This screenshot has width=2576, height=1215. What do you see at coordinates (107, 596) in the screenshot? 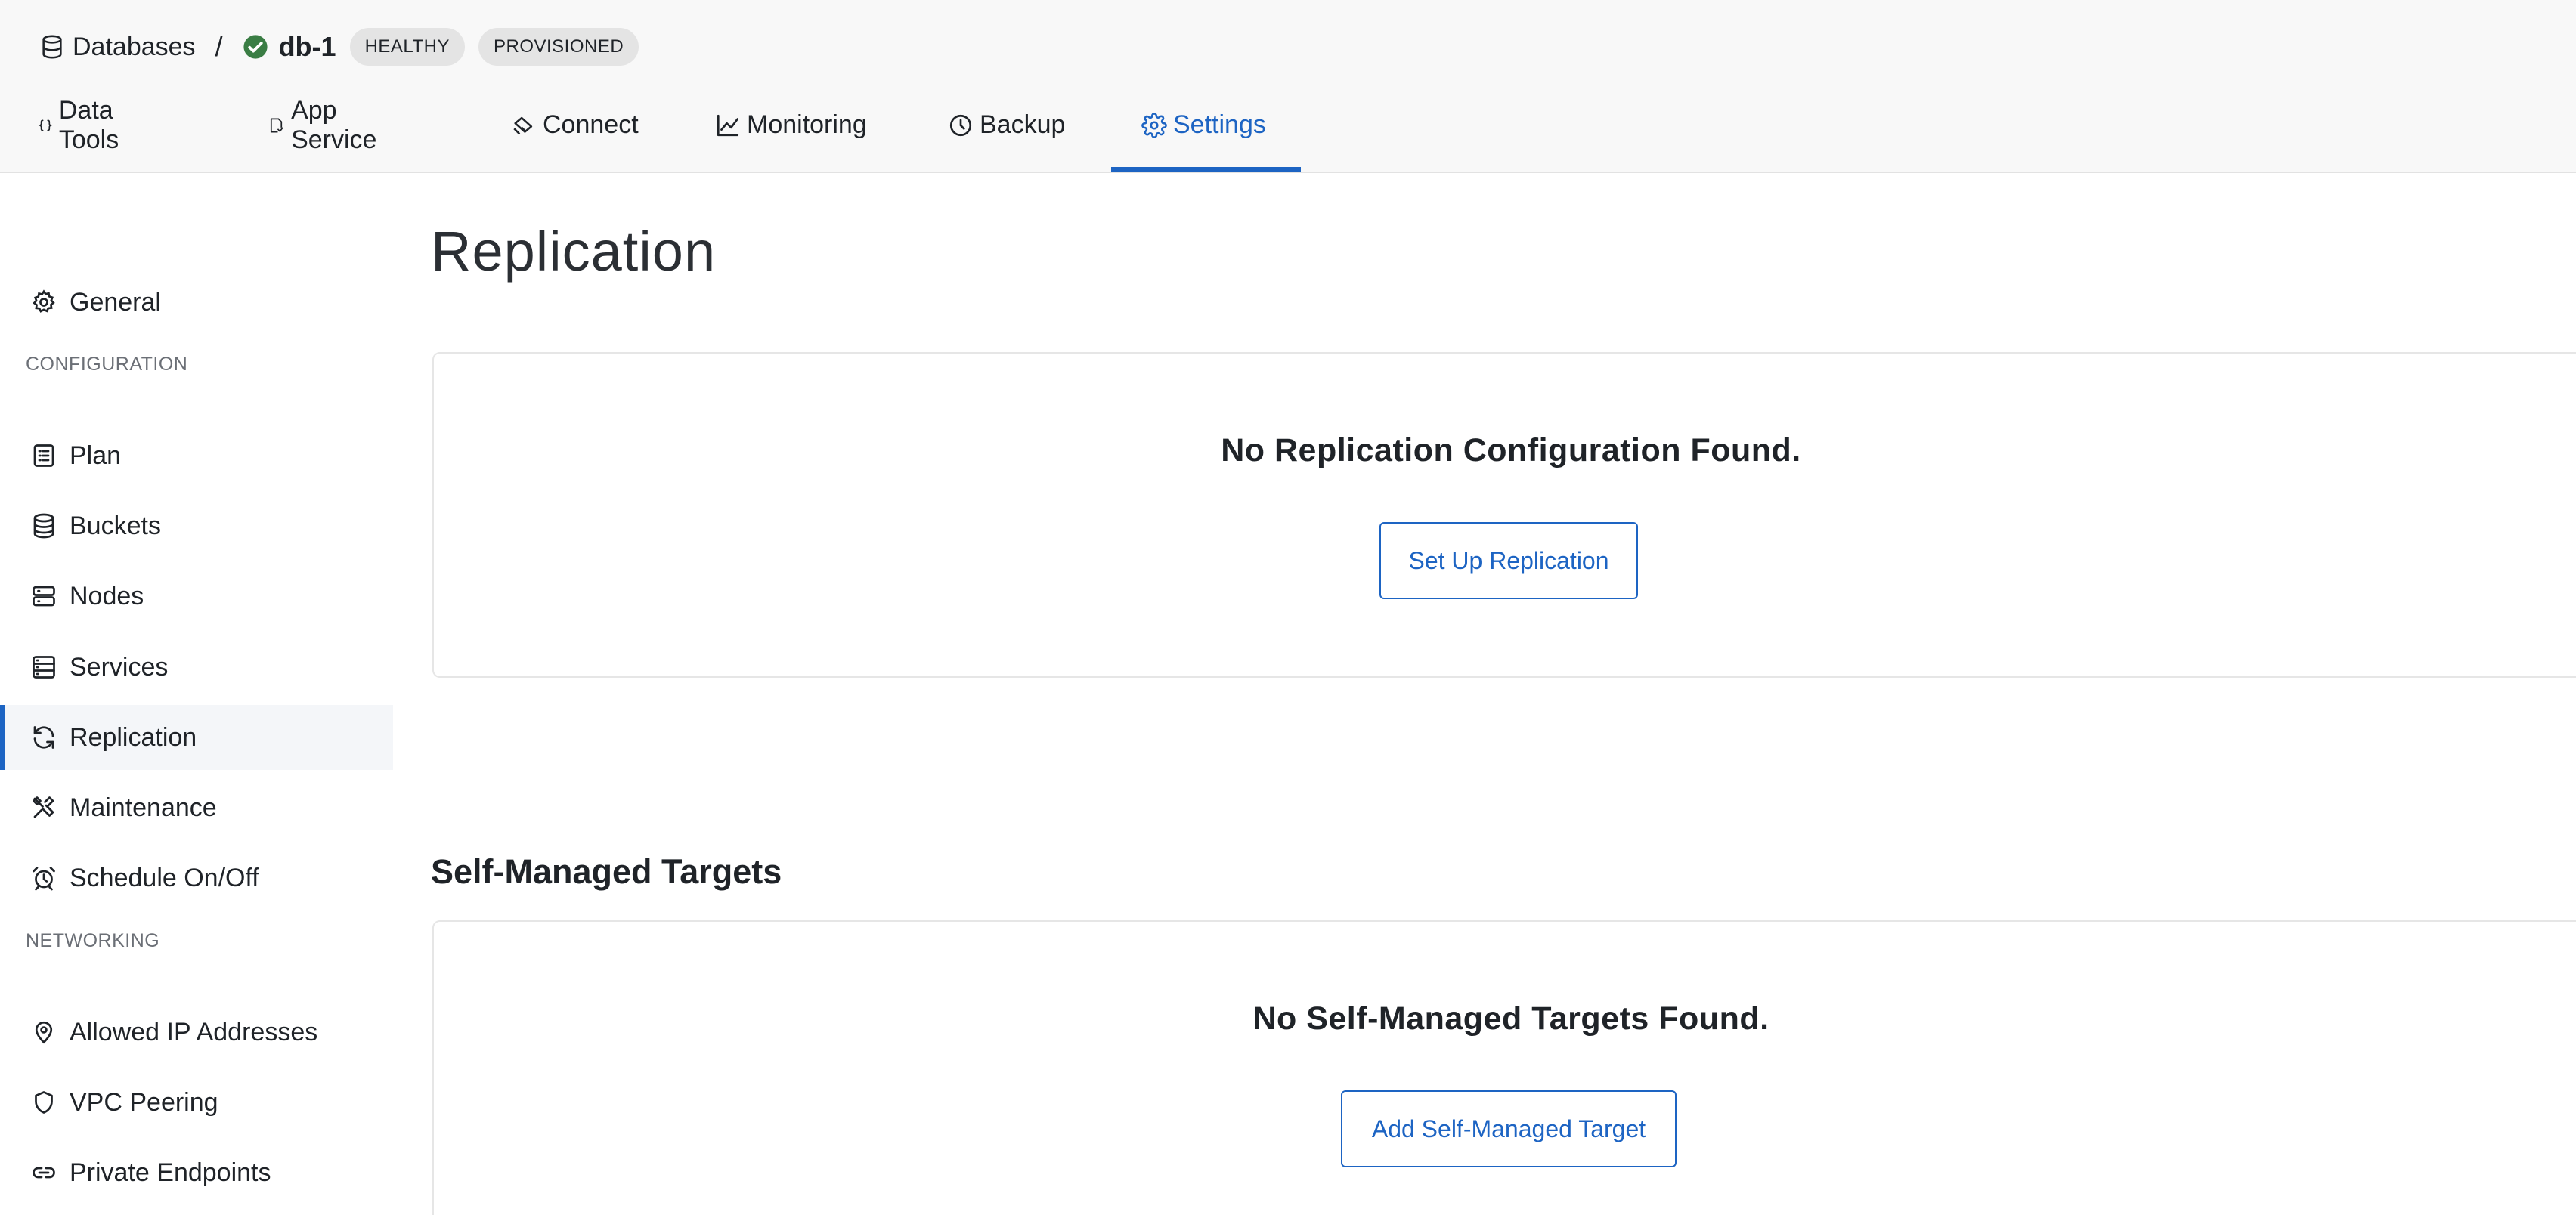
I see `sidebar-item-label: Nodes` at bounding box center [107, 596].